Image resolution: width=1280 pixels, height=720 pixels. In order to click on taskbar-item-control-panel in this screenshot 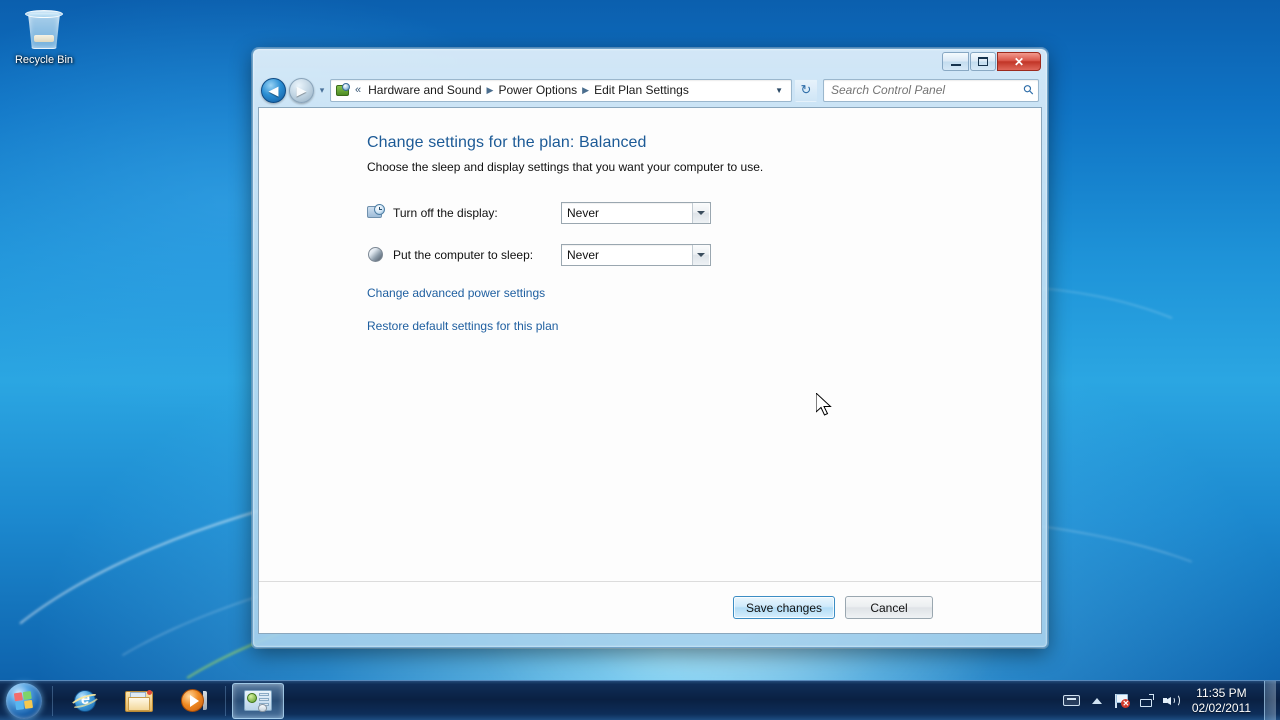, I will do `click(258, 700)`.